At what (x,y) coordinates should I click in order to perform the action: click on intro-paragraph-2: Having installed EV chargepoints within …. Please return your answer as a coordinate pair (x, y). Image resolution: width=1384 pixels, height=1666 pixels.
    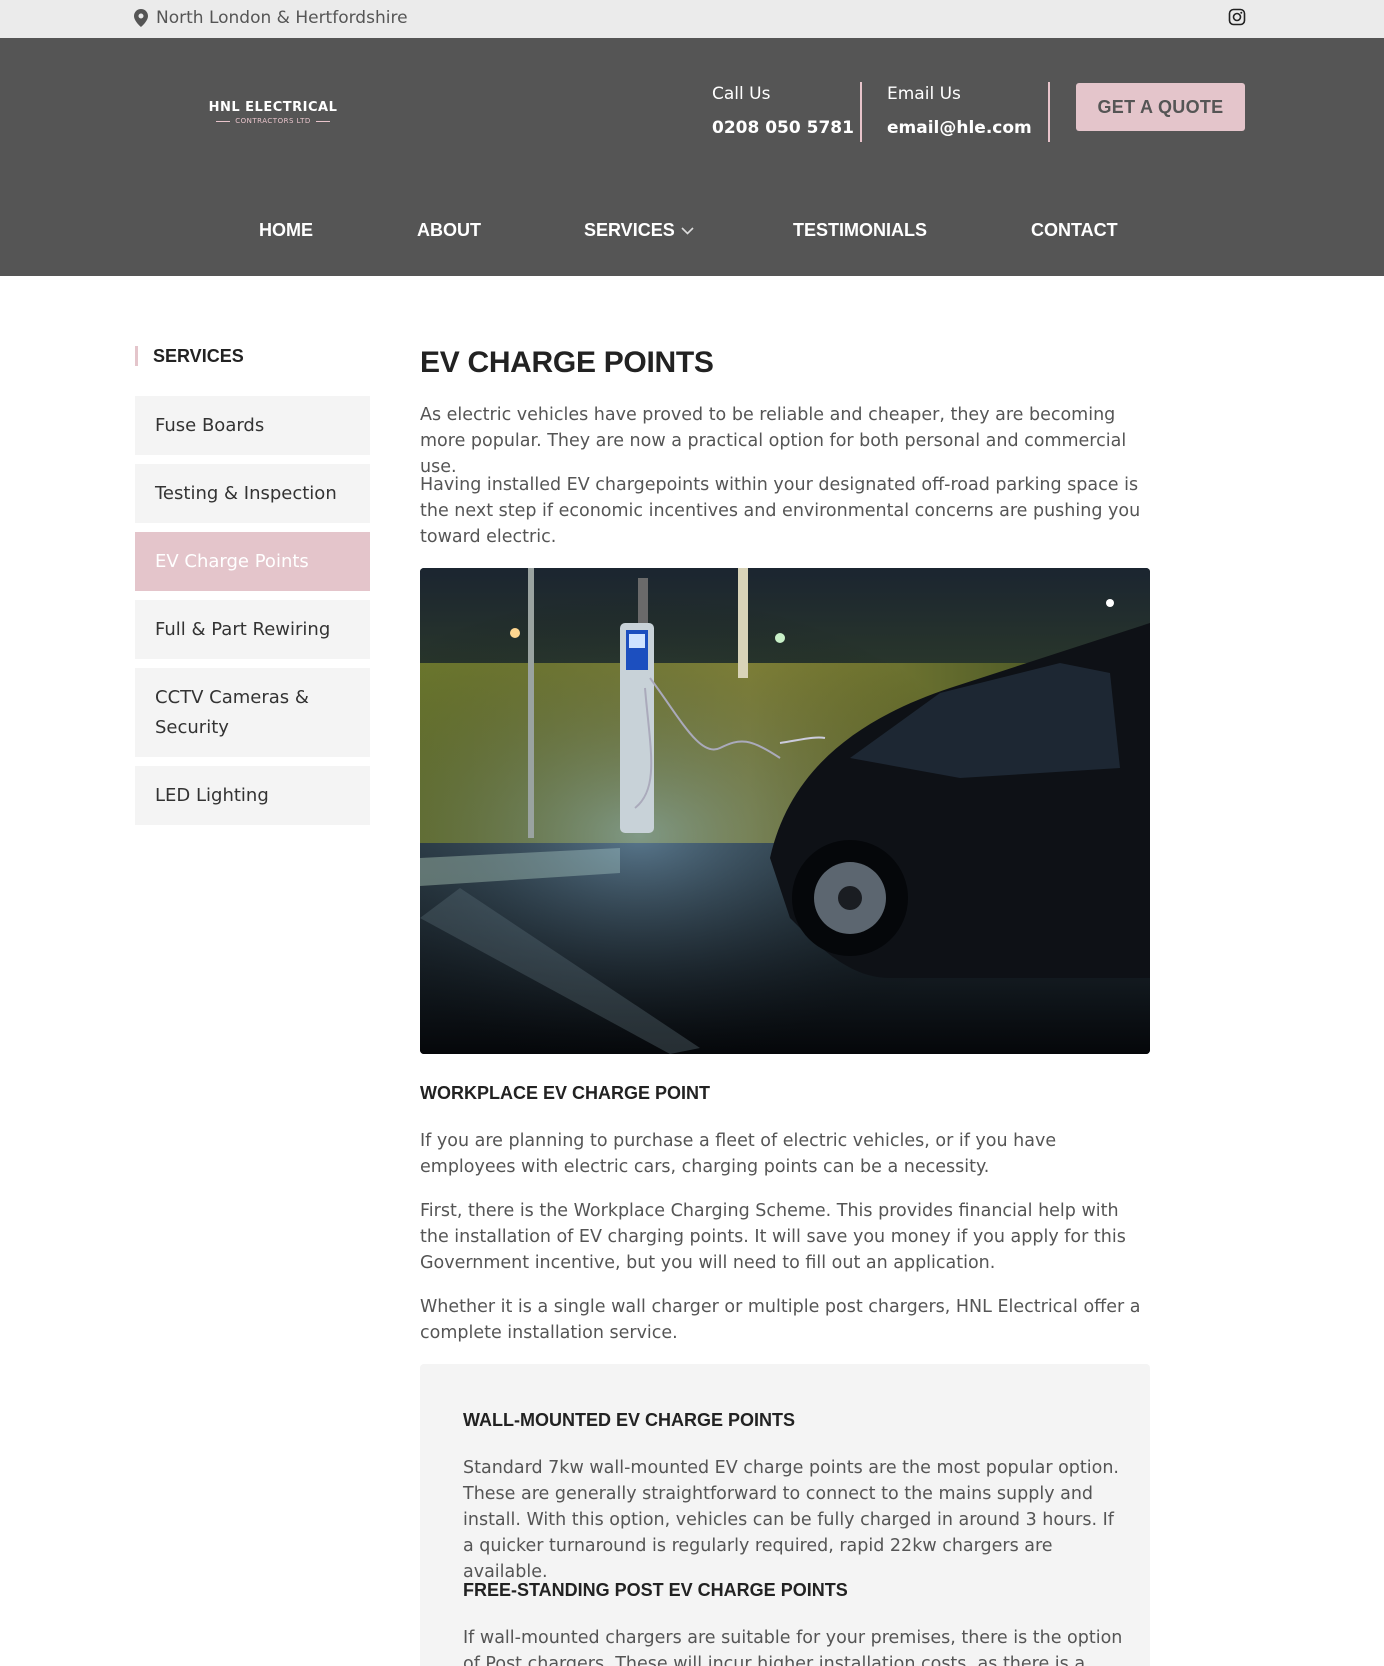
    Looking at the image, I should click on (780, 511).